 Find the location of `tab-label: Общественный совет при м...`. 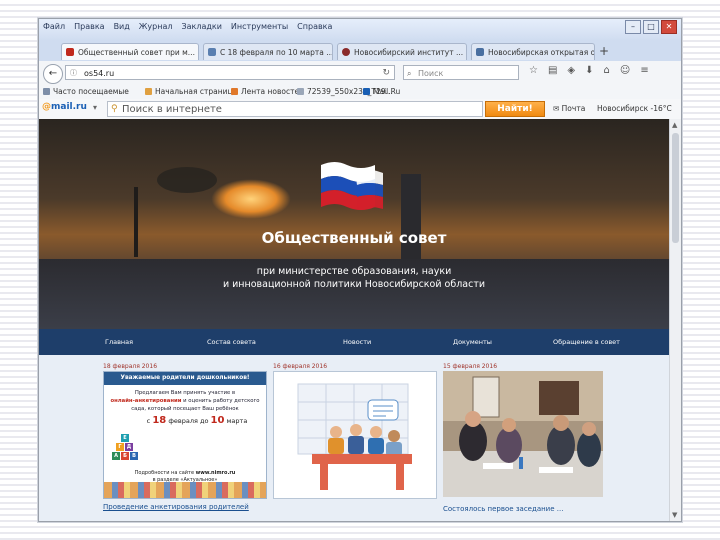

tab-label: Общественный совет при м... is located at coordinates (136, 52).